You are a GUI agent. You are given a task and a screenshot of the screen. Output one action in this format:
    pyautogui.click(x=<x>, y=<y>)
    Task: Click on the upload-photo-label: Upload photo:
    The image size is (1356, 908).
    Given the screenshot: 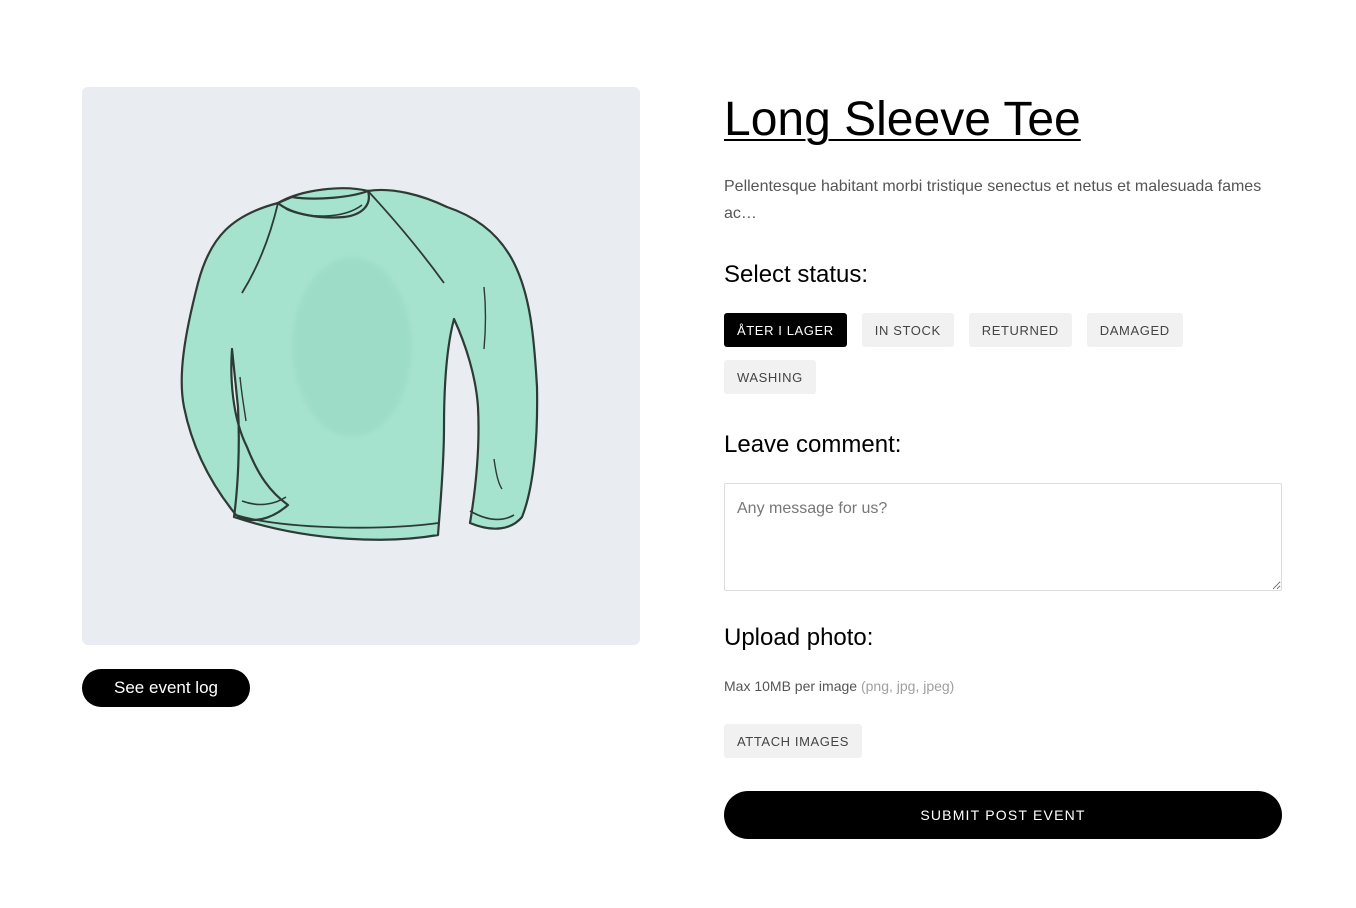 What is the action you would take?
    pyautogui.click(x=799, y=637)
    